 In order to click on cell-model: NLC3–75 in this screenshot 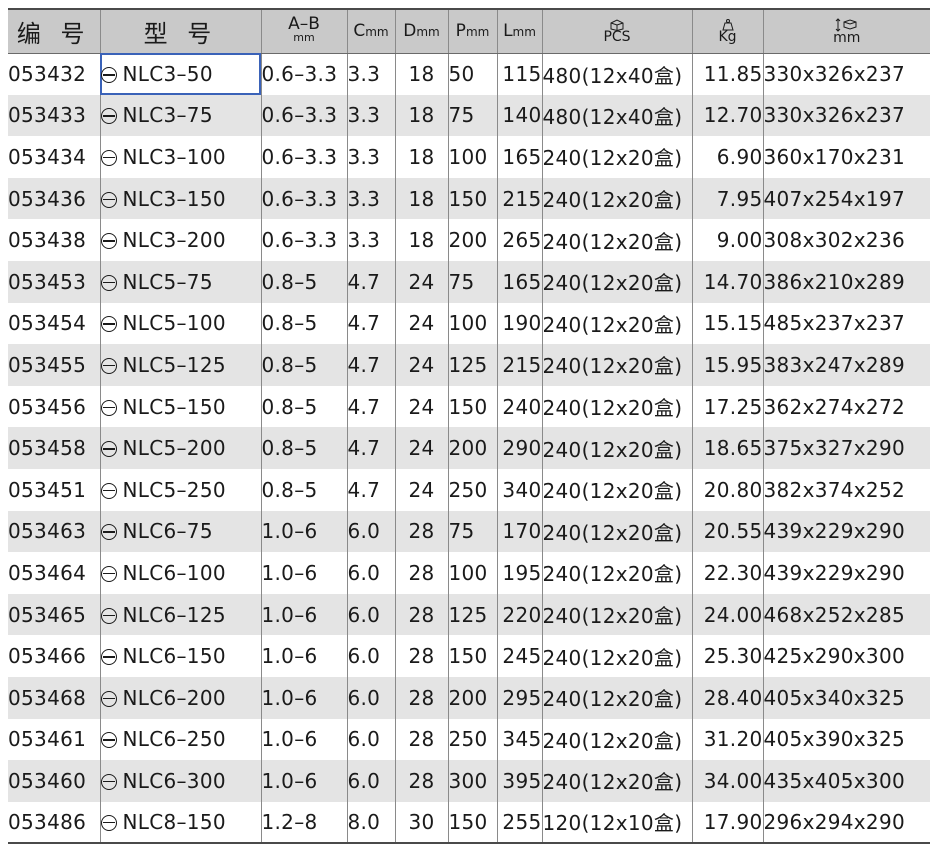, I will do `click(180, 115)`.